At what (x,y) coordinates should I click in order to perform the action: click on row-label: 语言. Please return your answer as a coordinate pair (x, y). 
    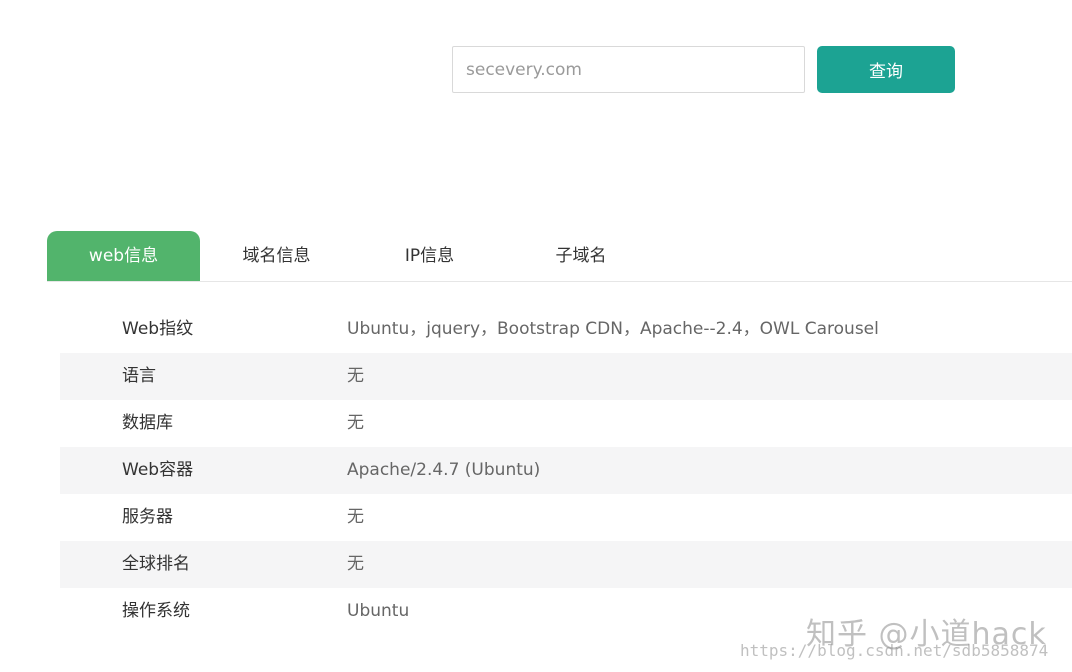
    Looking at the image, I should click on (139, 376).